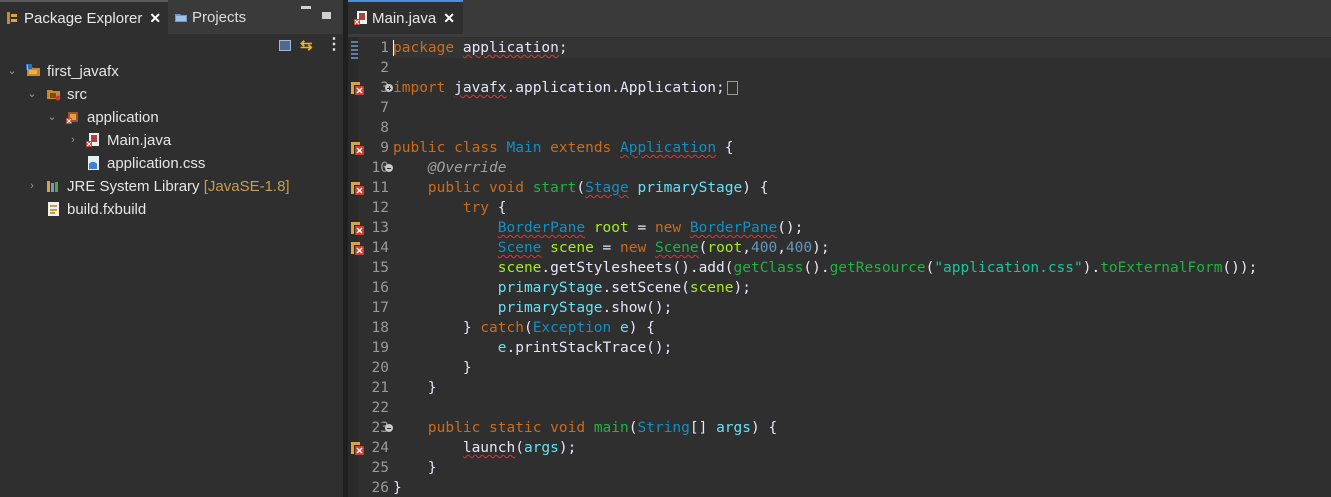 This screenshot has height=497, width=1331. Describe the element at coordinates (725, 148) in the screenshot. I see `code-token: {` at that location.